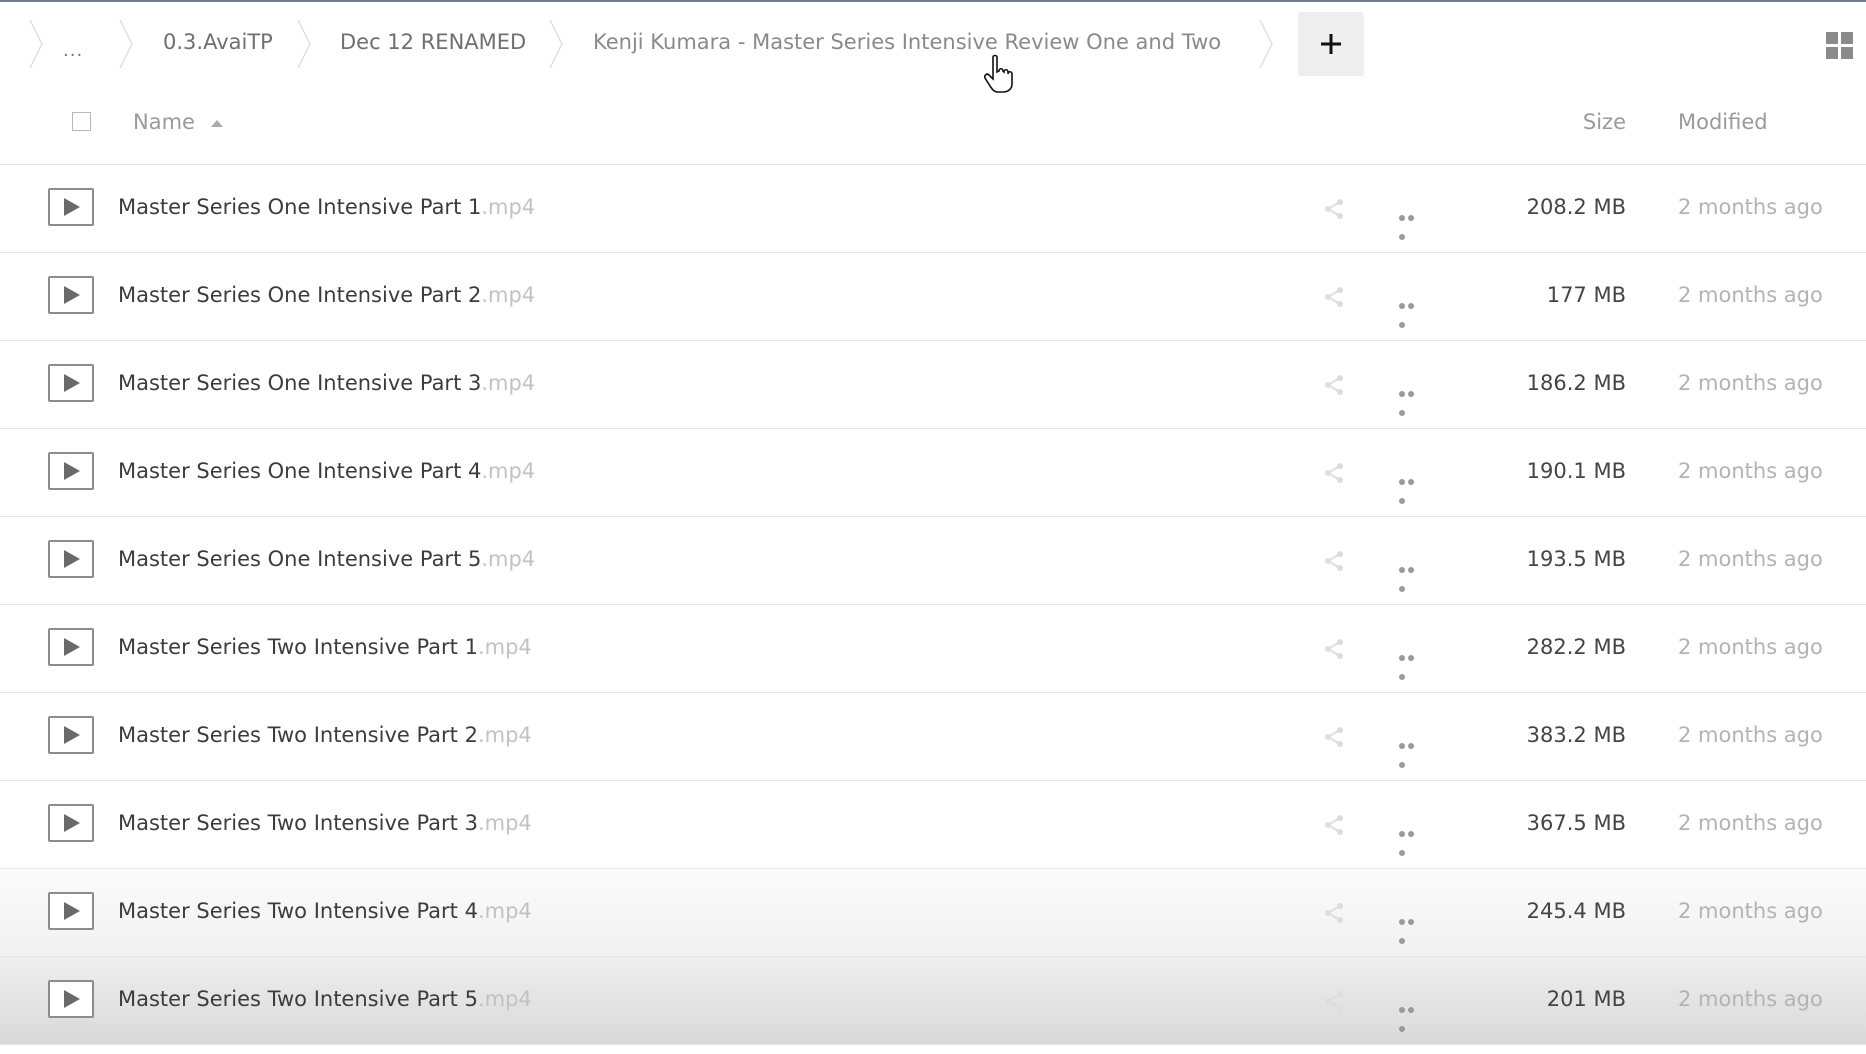 Image resolution: width=1866 pixels, height=1054 pixels. What do you see at coordinates (218, 42) in the screenshot?
I see `breadcrumb-item-avaitp: 0.3.AvaiTP` at bounding box center [218, 42].